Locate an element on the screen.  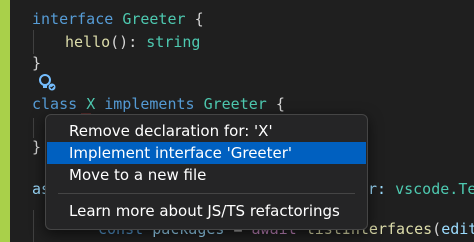
code-line-1: interface Greeter { is located at coordinates (118, 19).